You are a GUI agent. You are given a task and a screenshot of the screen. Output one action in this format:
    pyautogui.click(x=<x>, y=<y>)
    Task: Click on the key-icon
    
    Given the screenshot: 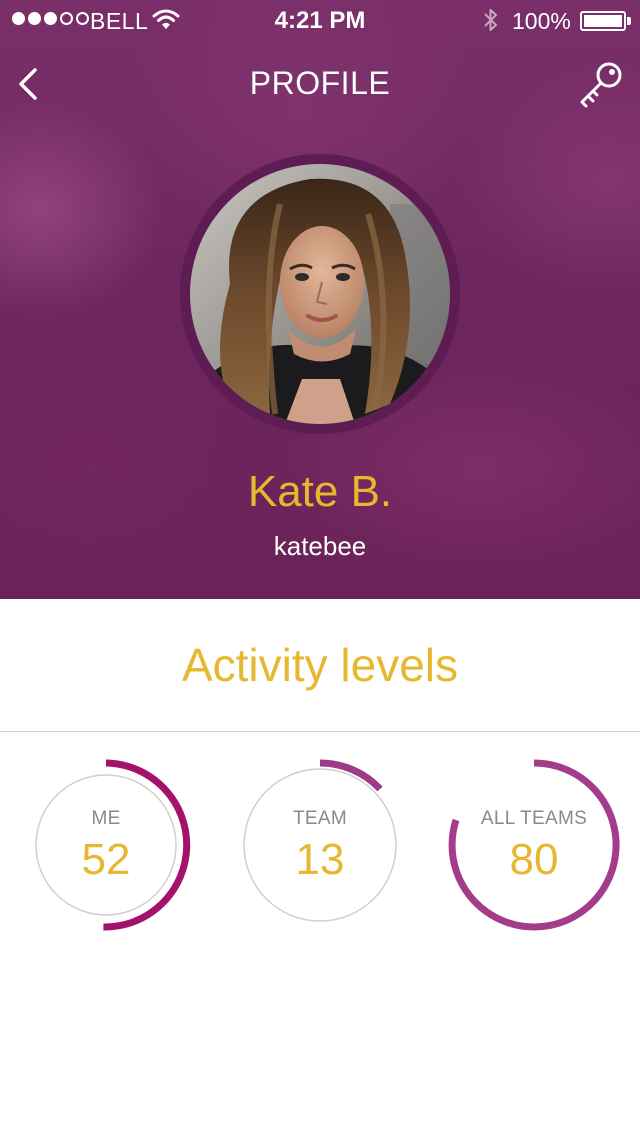 What is the action you would take?
    pyautogui.click(x=601, y=85)
    